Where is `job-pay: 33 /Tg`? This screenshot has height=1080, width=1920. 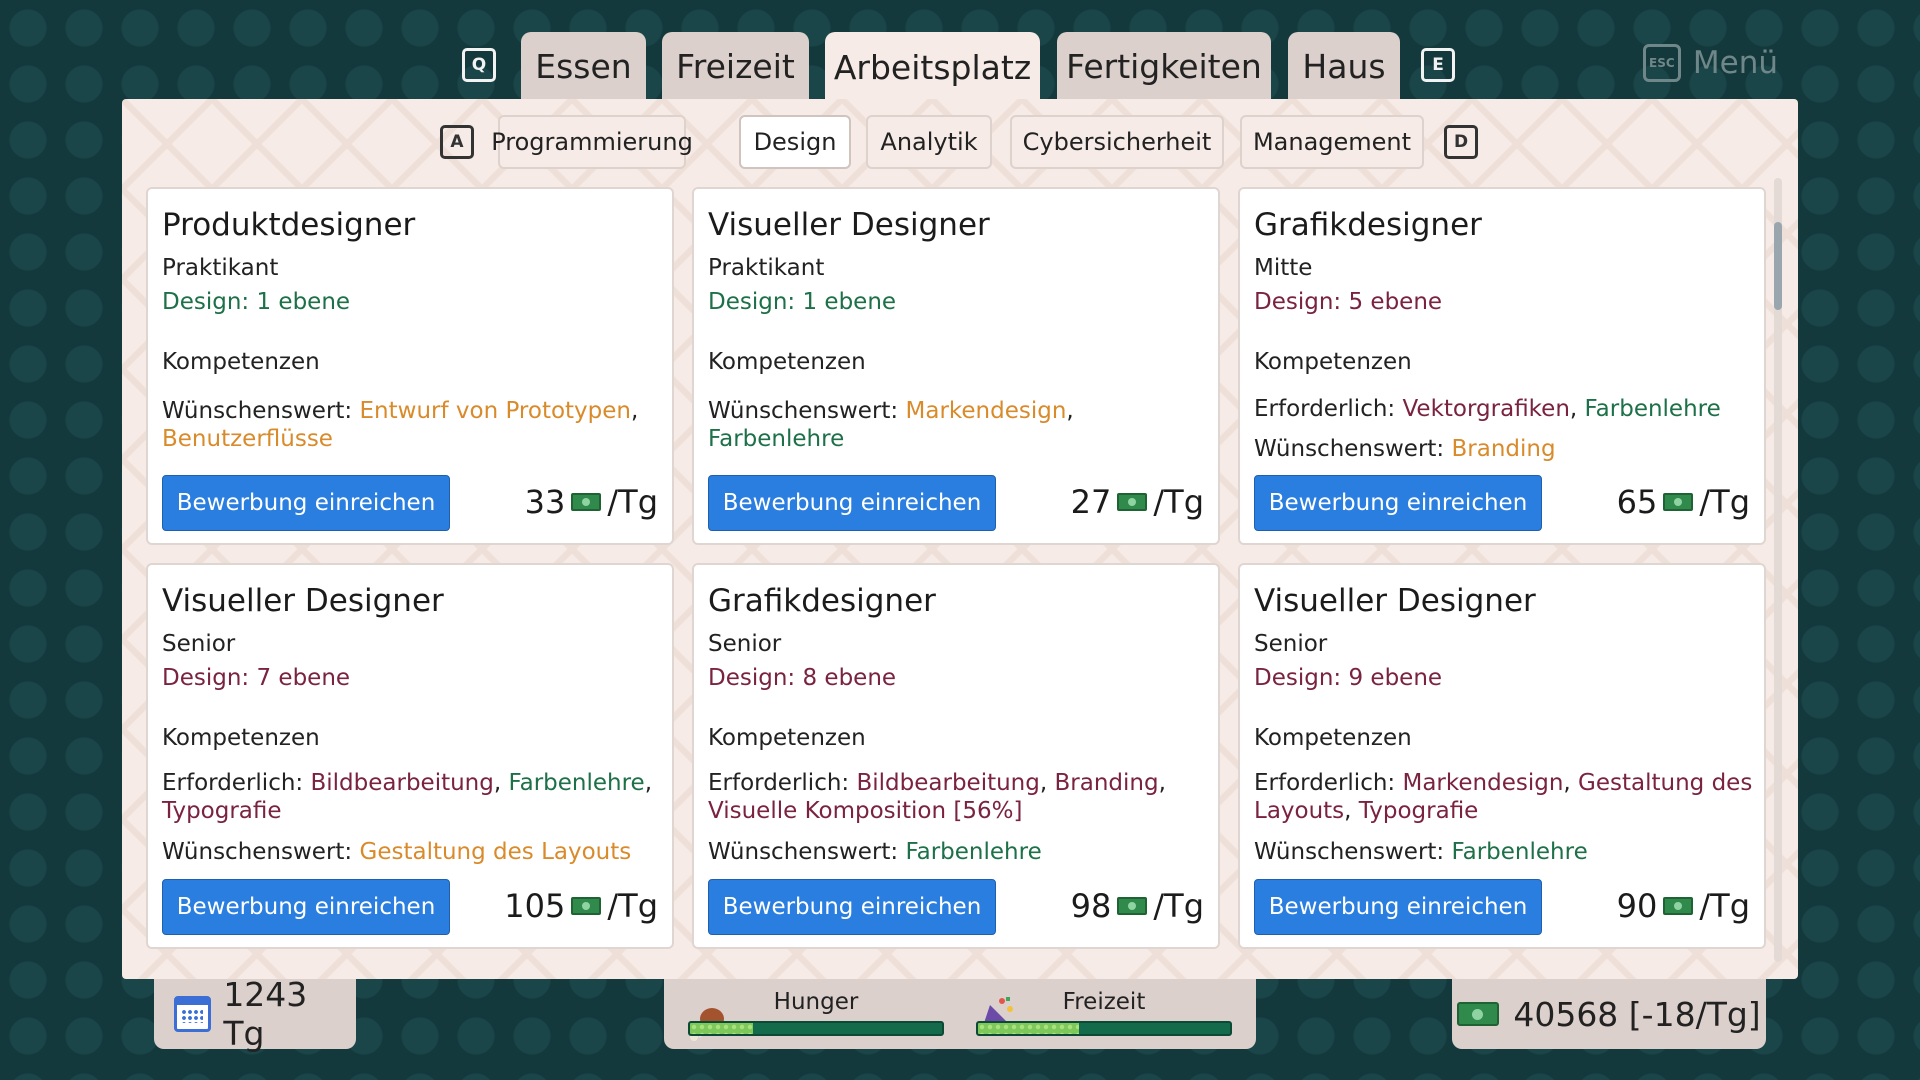 job-pay: 33 /Tg is located at coordinates (591, 502).